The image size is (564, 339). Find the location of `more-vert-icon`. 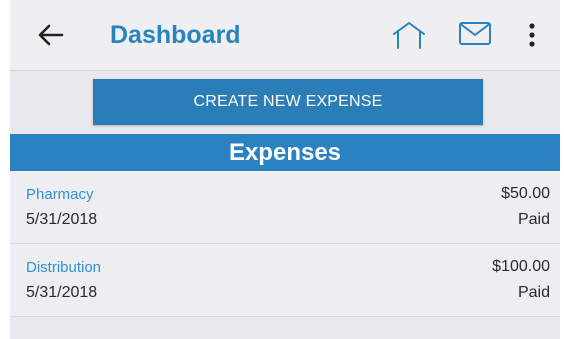

more-vert-icon is located at coordinates (532, 35).